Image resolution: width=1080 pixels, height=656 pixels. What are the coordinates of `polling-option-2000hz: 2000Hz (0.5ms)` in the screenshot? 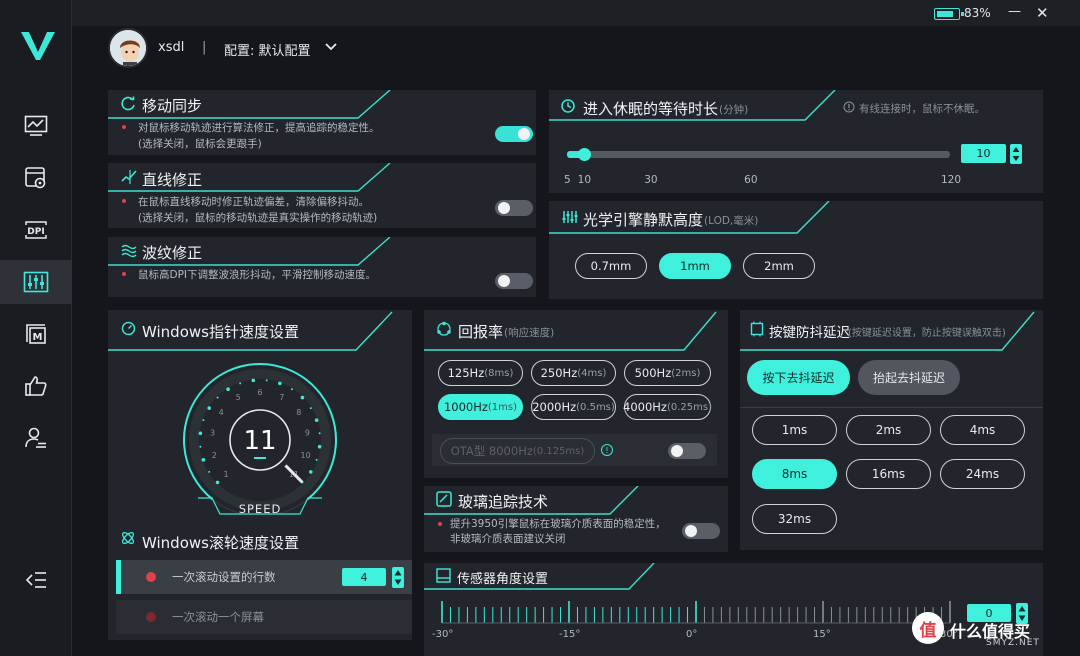 It's located at (573, 407).